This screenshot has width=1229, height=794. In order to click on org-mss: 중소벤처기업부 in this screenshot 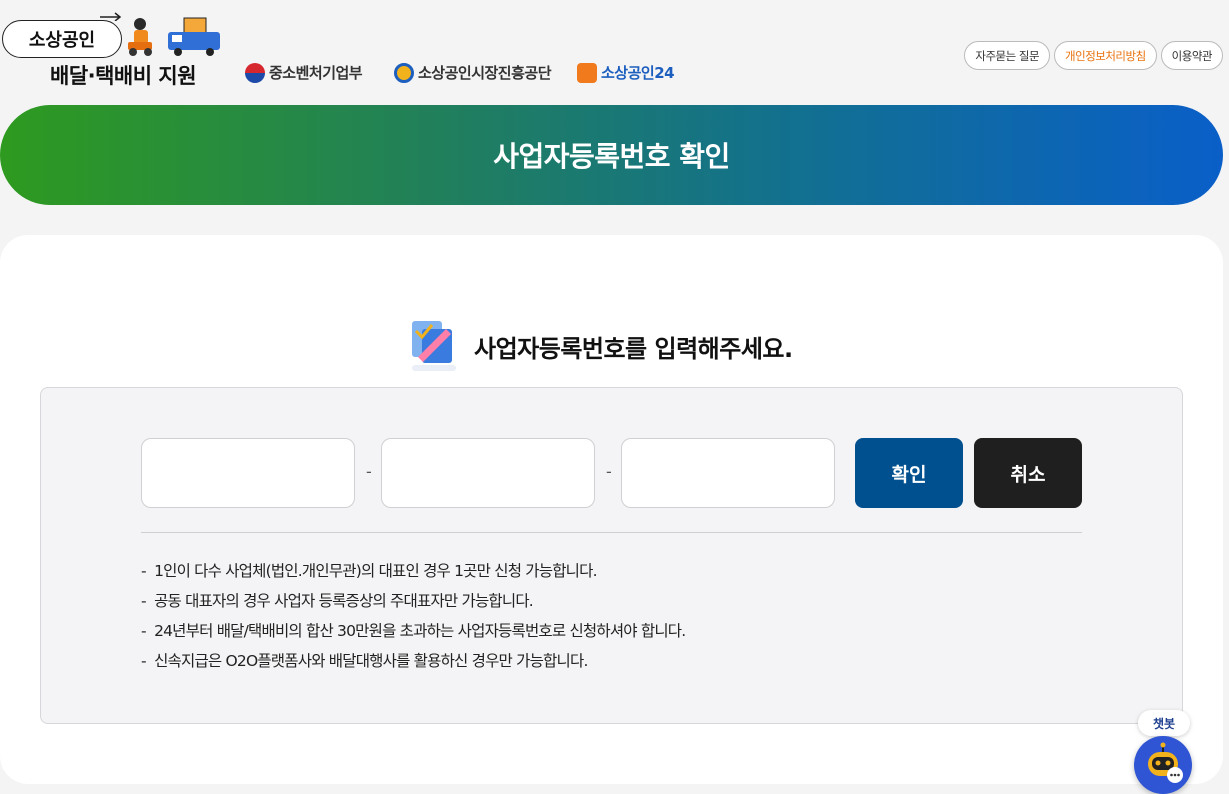, I will do `click(304, 72)`.